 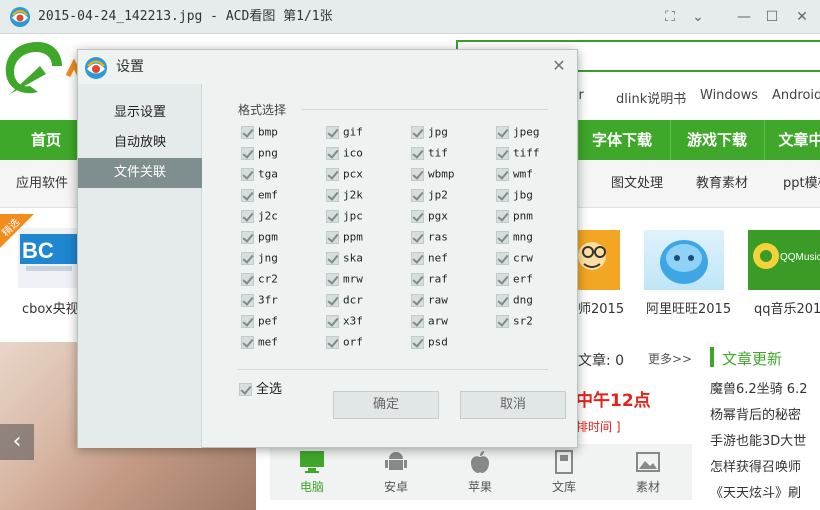 What do you see at coordinates (42, 184) in the screenshot?
I see `subnav-item: 应用软件` at bounding box center [42, 184].